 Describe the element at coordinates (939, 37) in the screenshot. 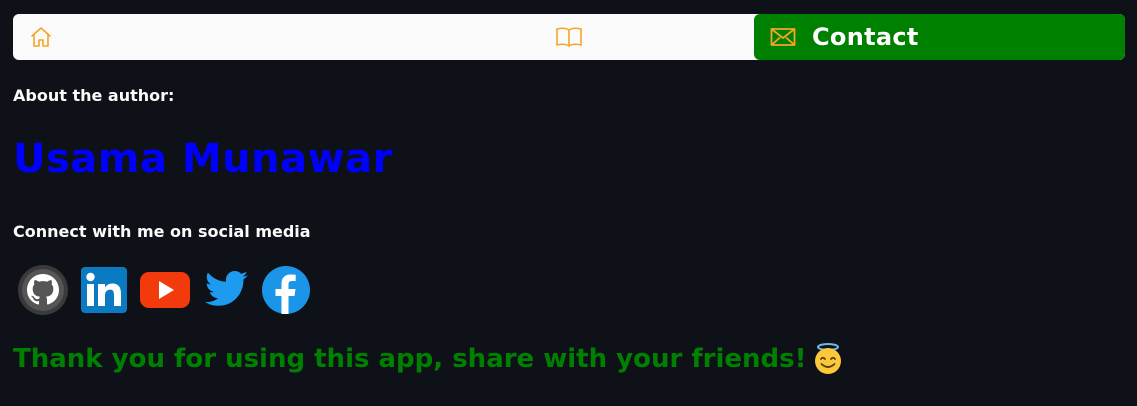

I see `nav-item-contact: Contact` at that location.